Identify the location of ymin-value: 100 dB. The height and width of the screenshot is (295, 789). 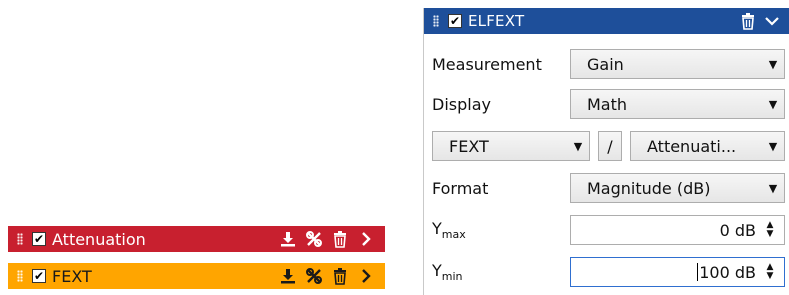
(727, 272).